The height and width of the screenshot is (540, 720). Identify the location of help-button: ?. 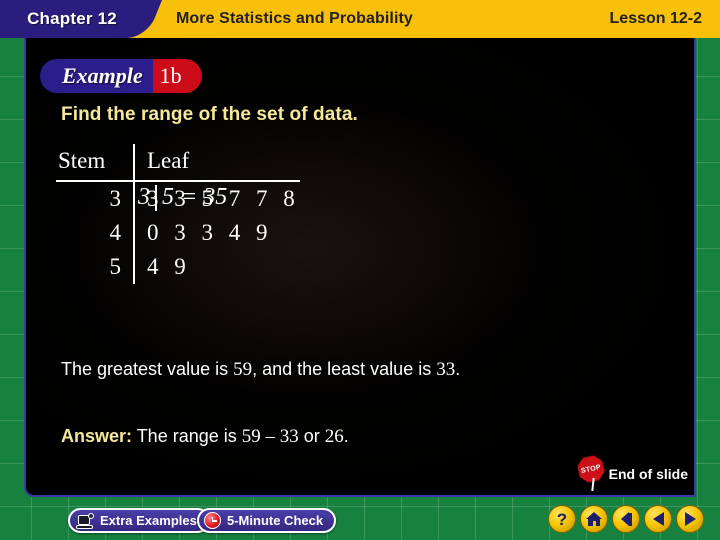
(562, 519).